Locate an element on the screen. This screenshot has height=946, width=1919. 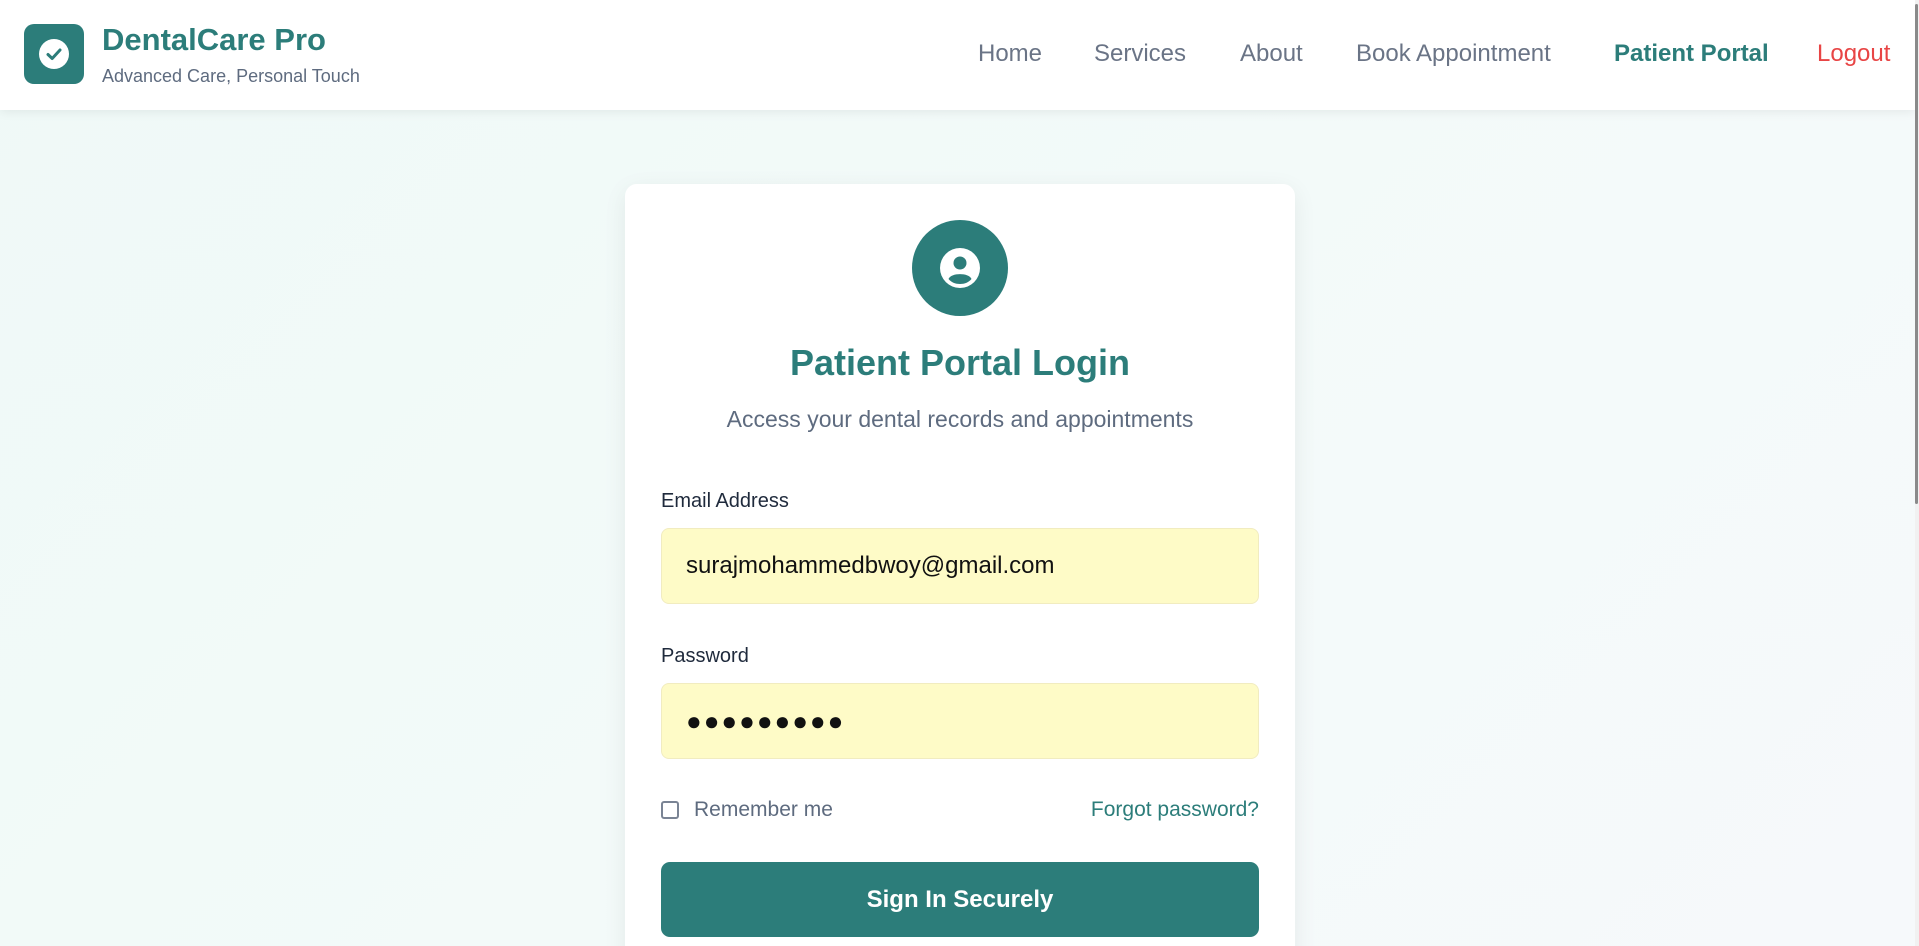
nav-about: About is located at coordinates (1271, 54).